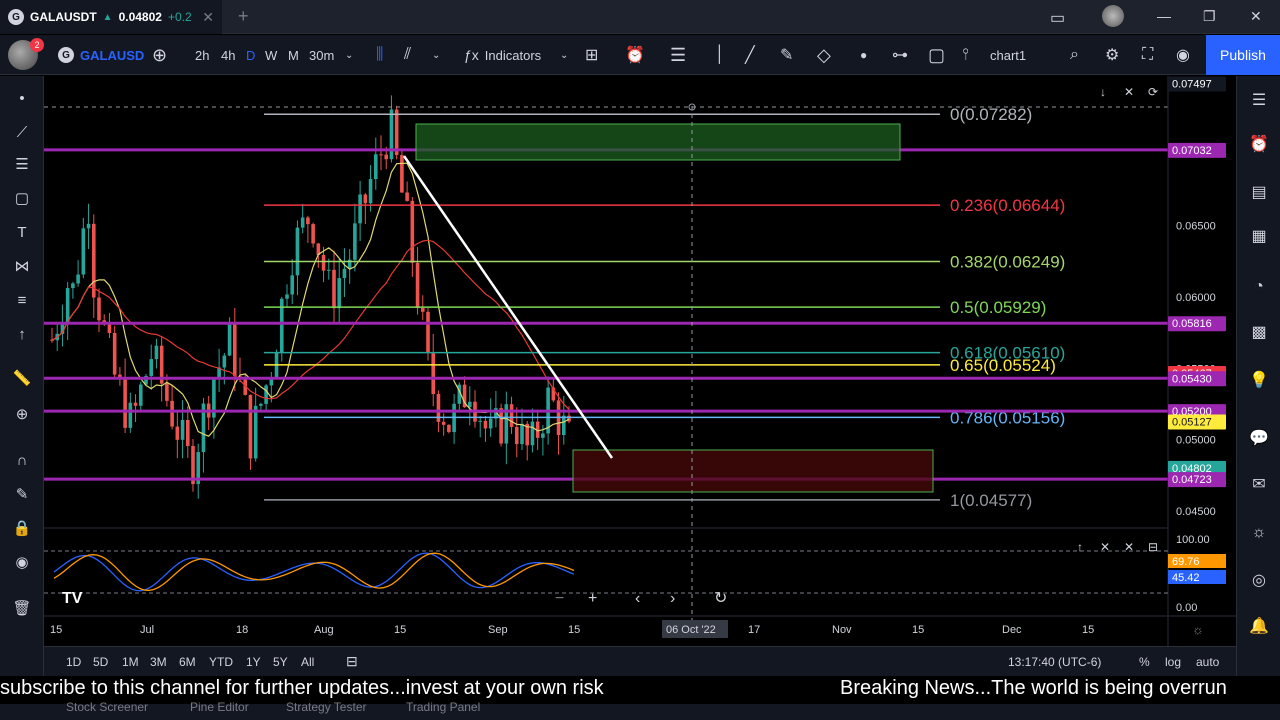 This screenshot has width=1280, height=720. What do you see at coordinates (22, 301) in the screenshot?
I see `fib-tool-icon: ≡` at bounding box center [22, 301].